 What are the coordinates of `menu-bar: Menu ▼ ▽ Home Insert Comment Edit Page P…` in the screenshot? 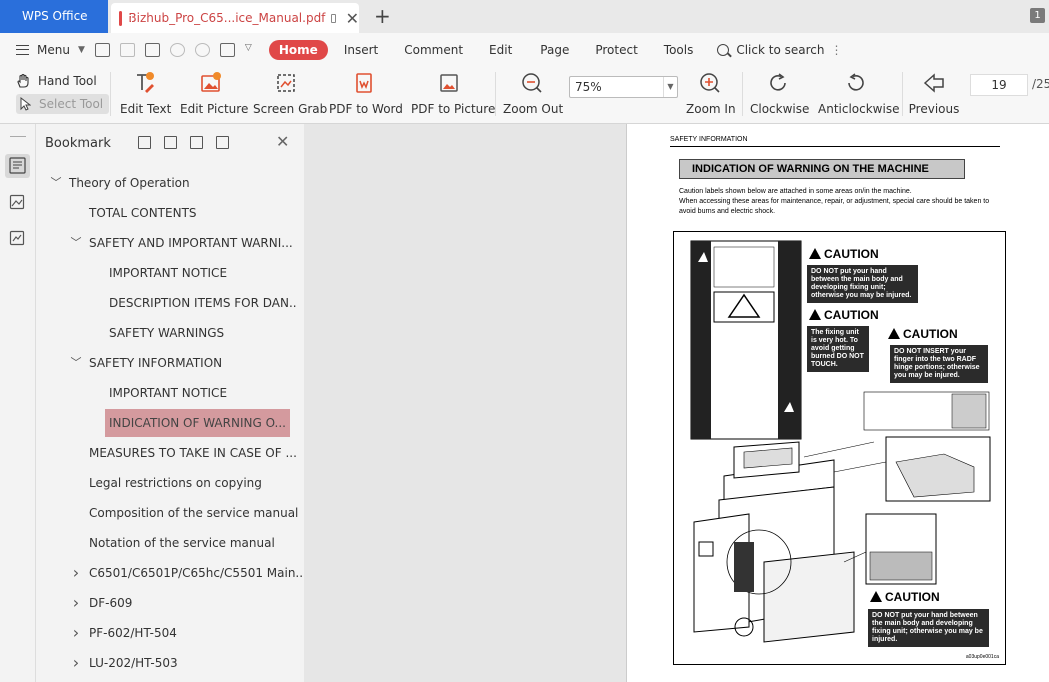 It's located at (524, 49).